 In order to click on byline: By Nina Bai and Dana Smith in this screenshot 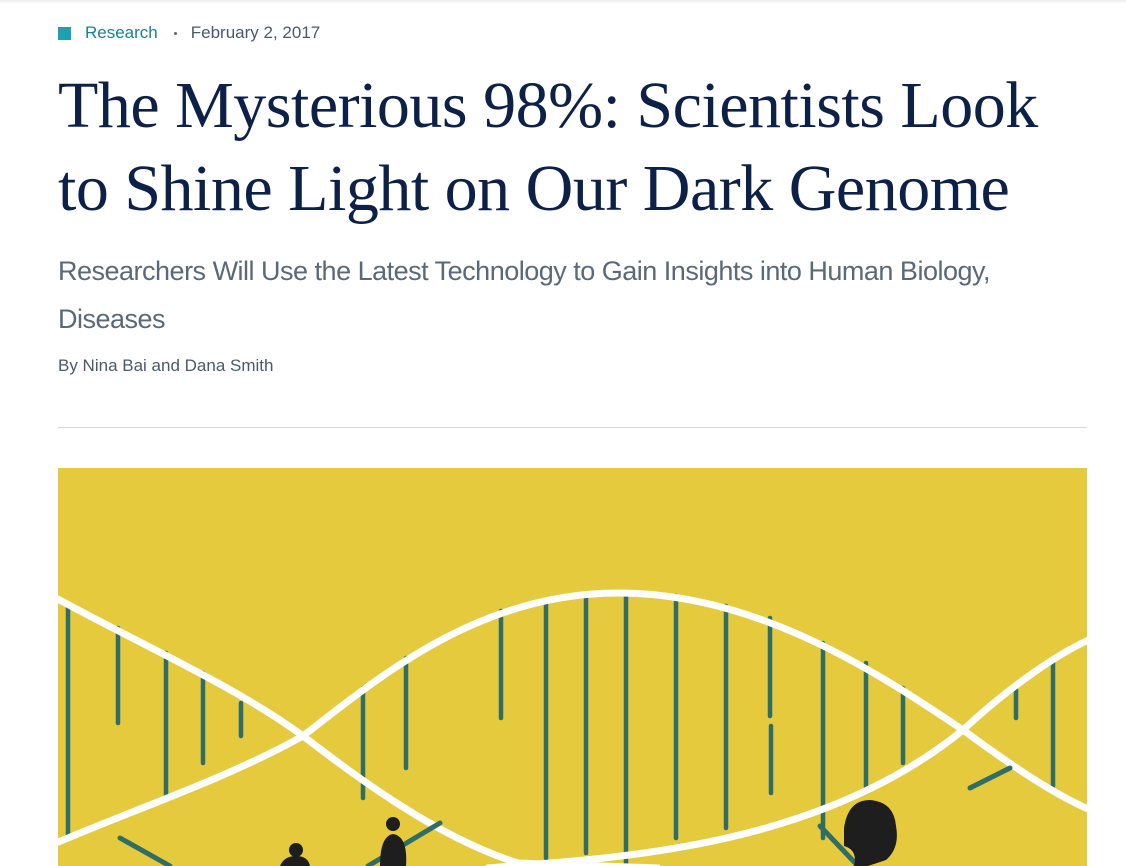, I will do `click(166, 365)`.